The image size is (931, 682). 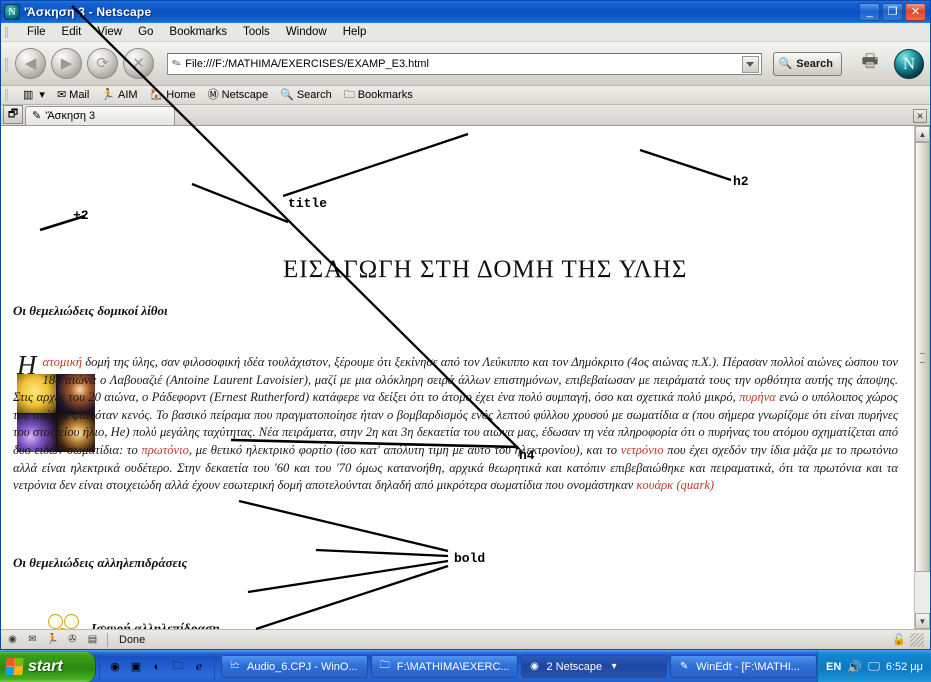 What do you see at coordinates (88, 12) in the screenshot?
I see `window-title: 'Άσκηση 3 - Netscape` at bounding box center [88, 12].